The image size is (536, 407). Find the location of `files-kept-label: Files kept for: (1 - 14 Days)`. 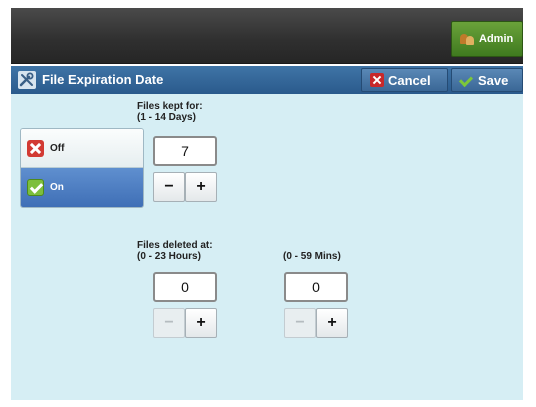

files-kept-label: Files kept for: (1 - 14 Days) is located at coordinates (170, 112).